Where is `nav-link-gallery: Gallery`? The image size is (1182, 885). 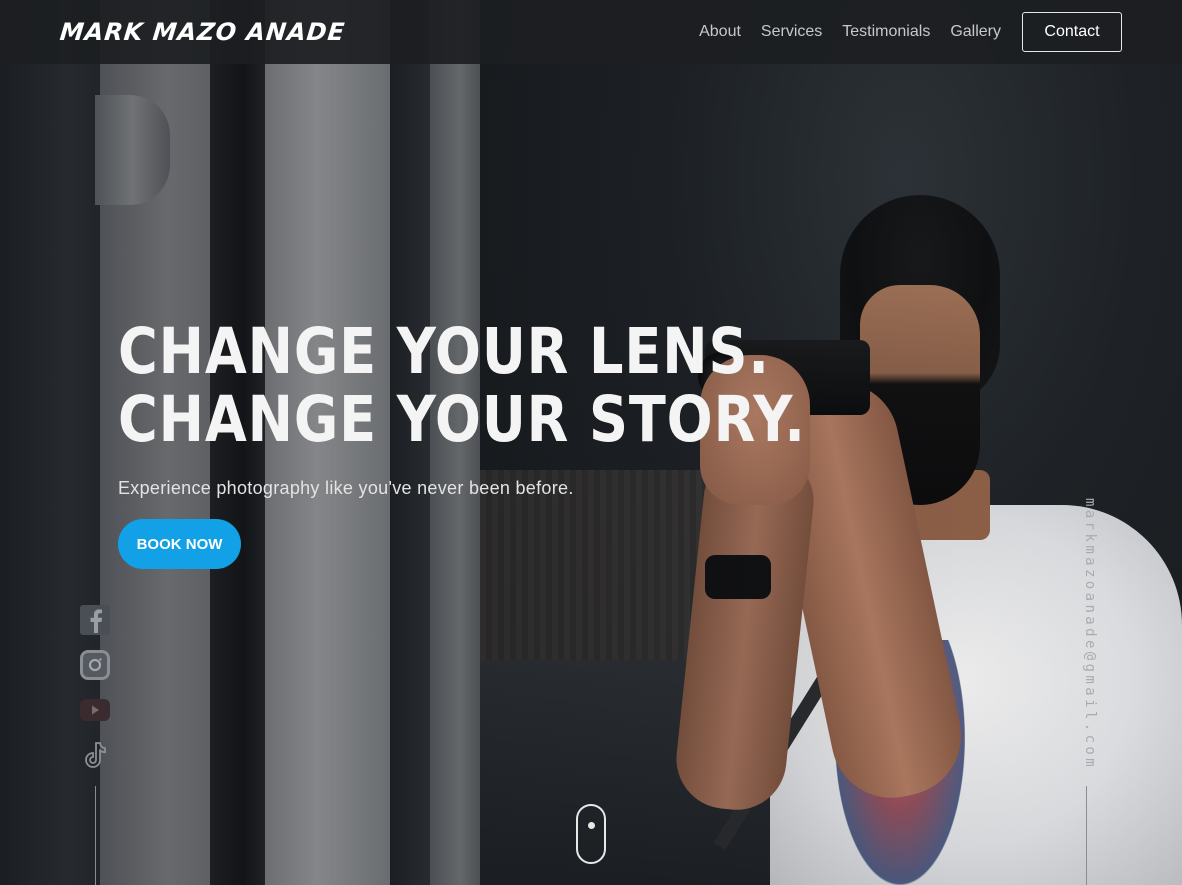
nav-link-gallery: Gallery is located at coordinates (975, 32).